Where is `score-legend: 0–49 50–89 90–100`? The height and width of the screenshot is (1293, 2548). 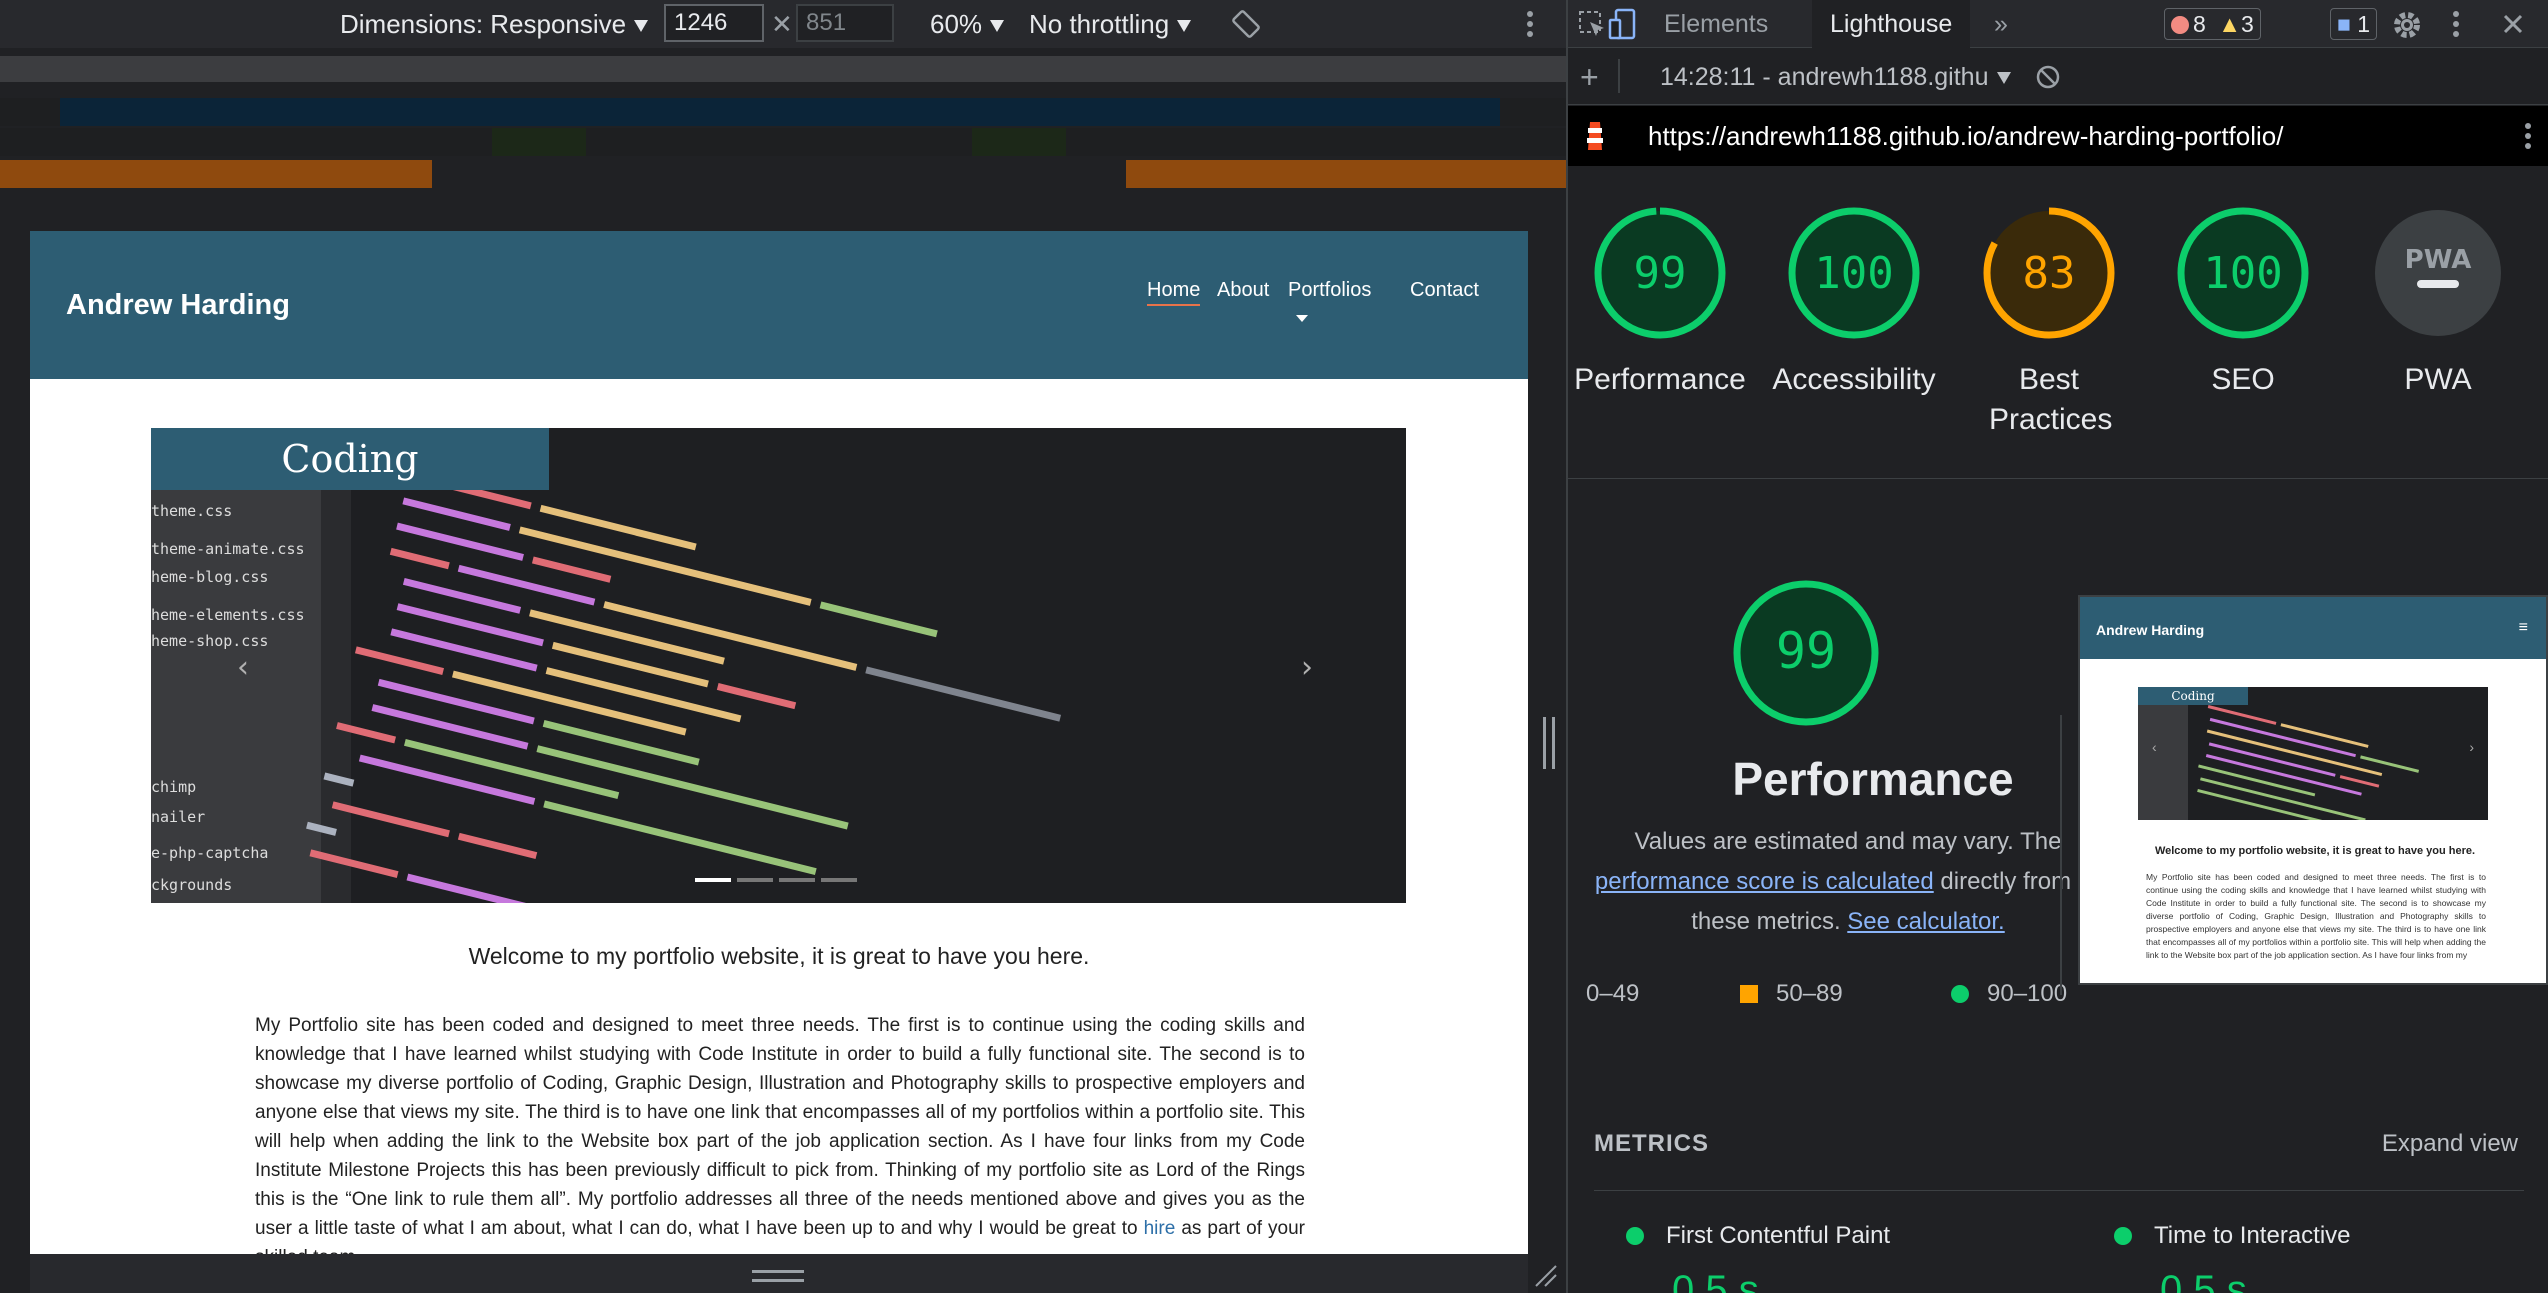
score-legend: 0–49 50–89 90–100 is located at coordinates (1828, 998).